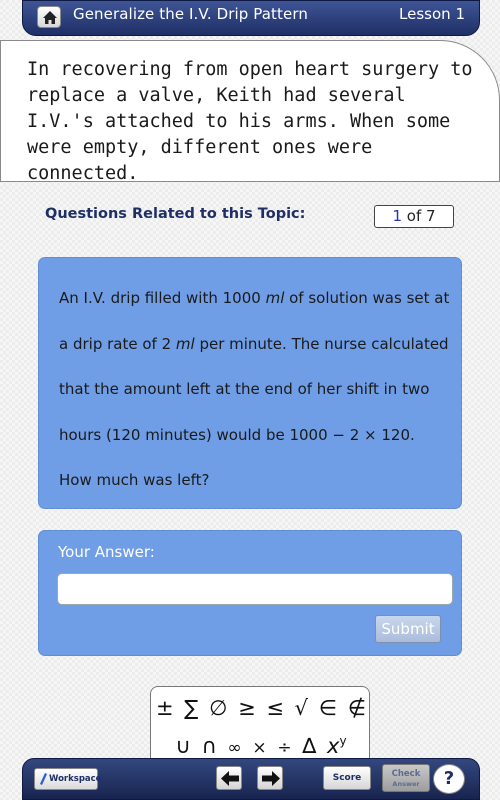 Image resolution: width=500 pixels, height=800 pixels. I want to click on symbol-key: ∈, so click(328, 708).